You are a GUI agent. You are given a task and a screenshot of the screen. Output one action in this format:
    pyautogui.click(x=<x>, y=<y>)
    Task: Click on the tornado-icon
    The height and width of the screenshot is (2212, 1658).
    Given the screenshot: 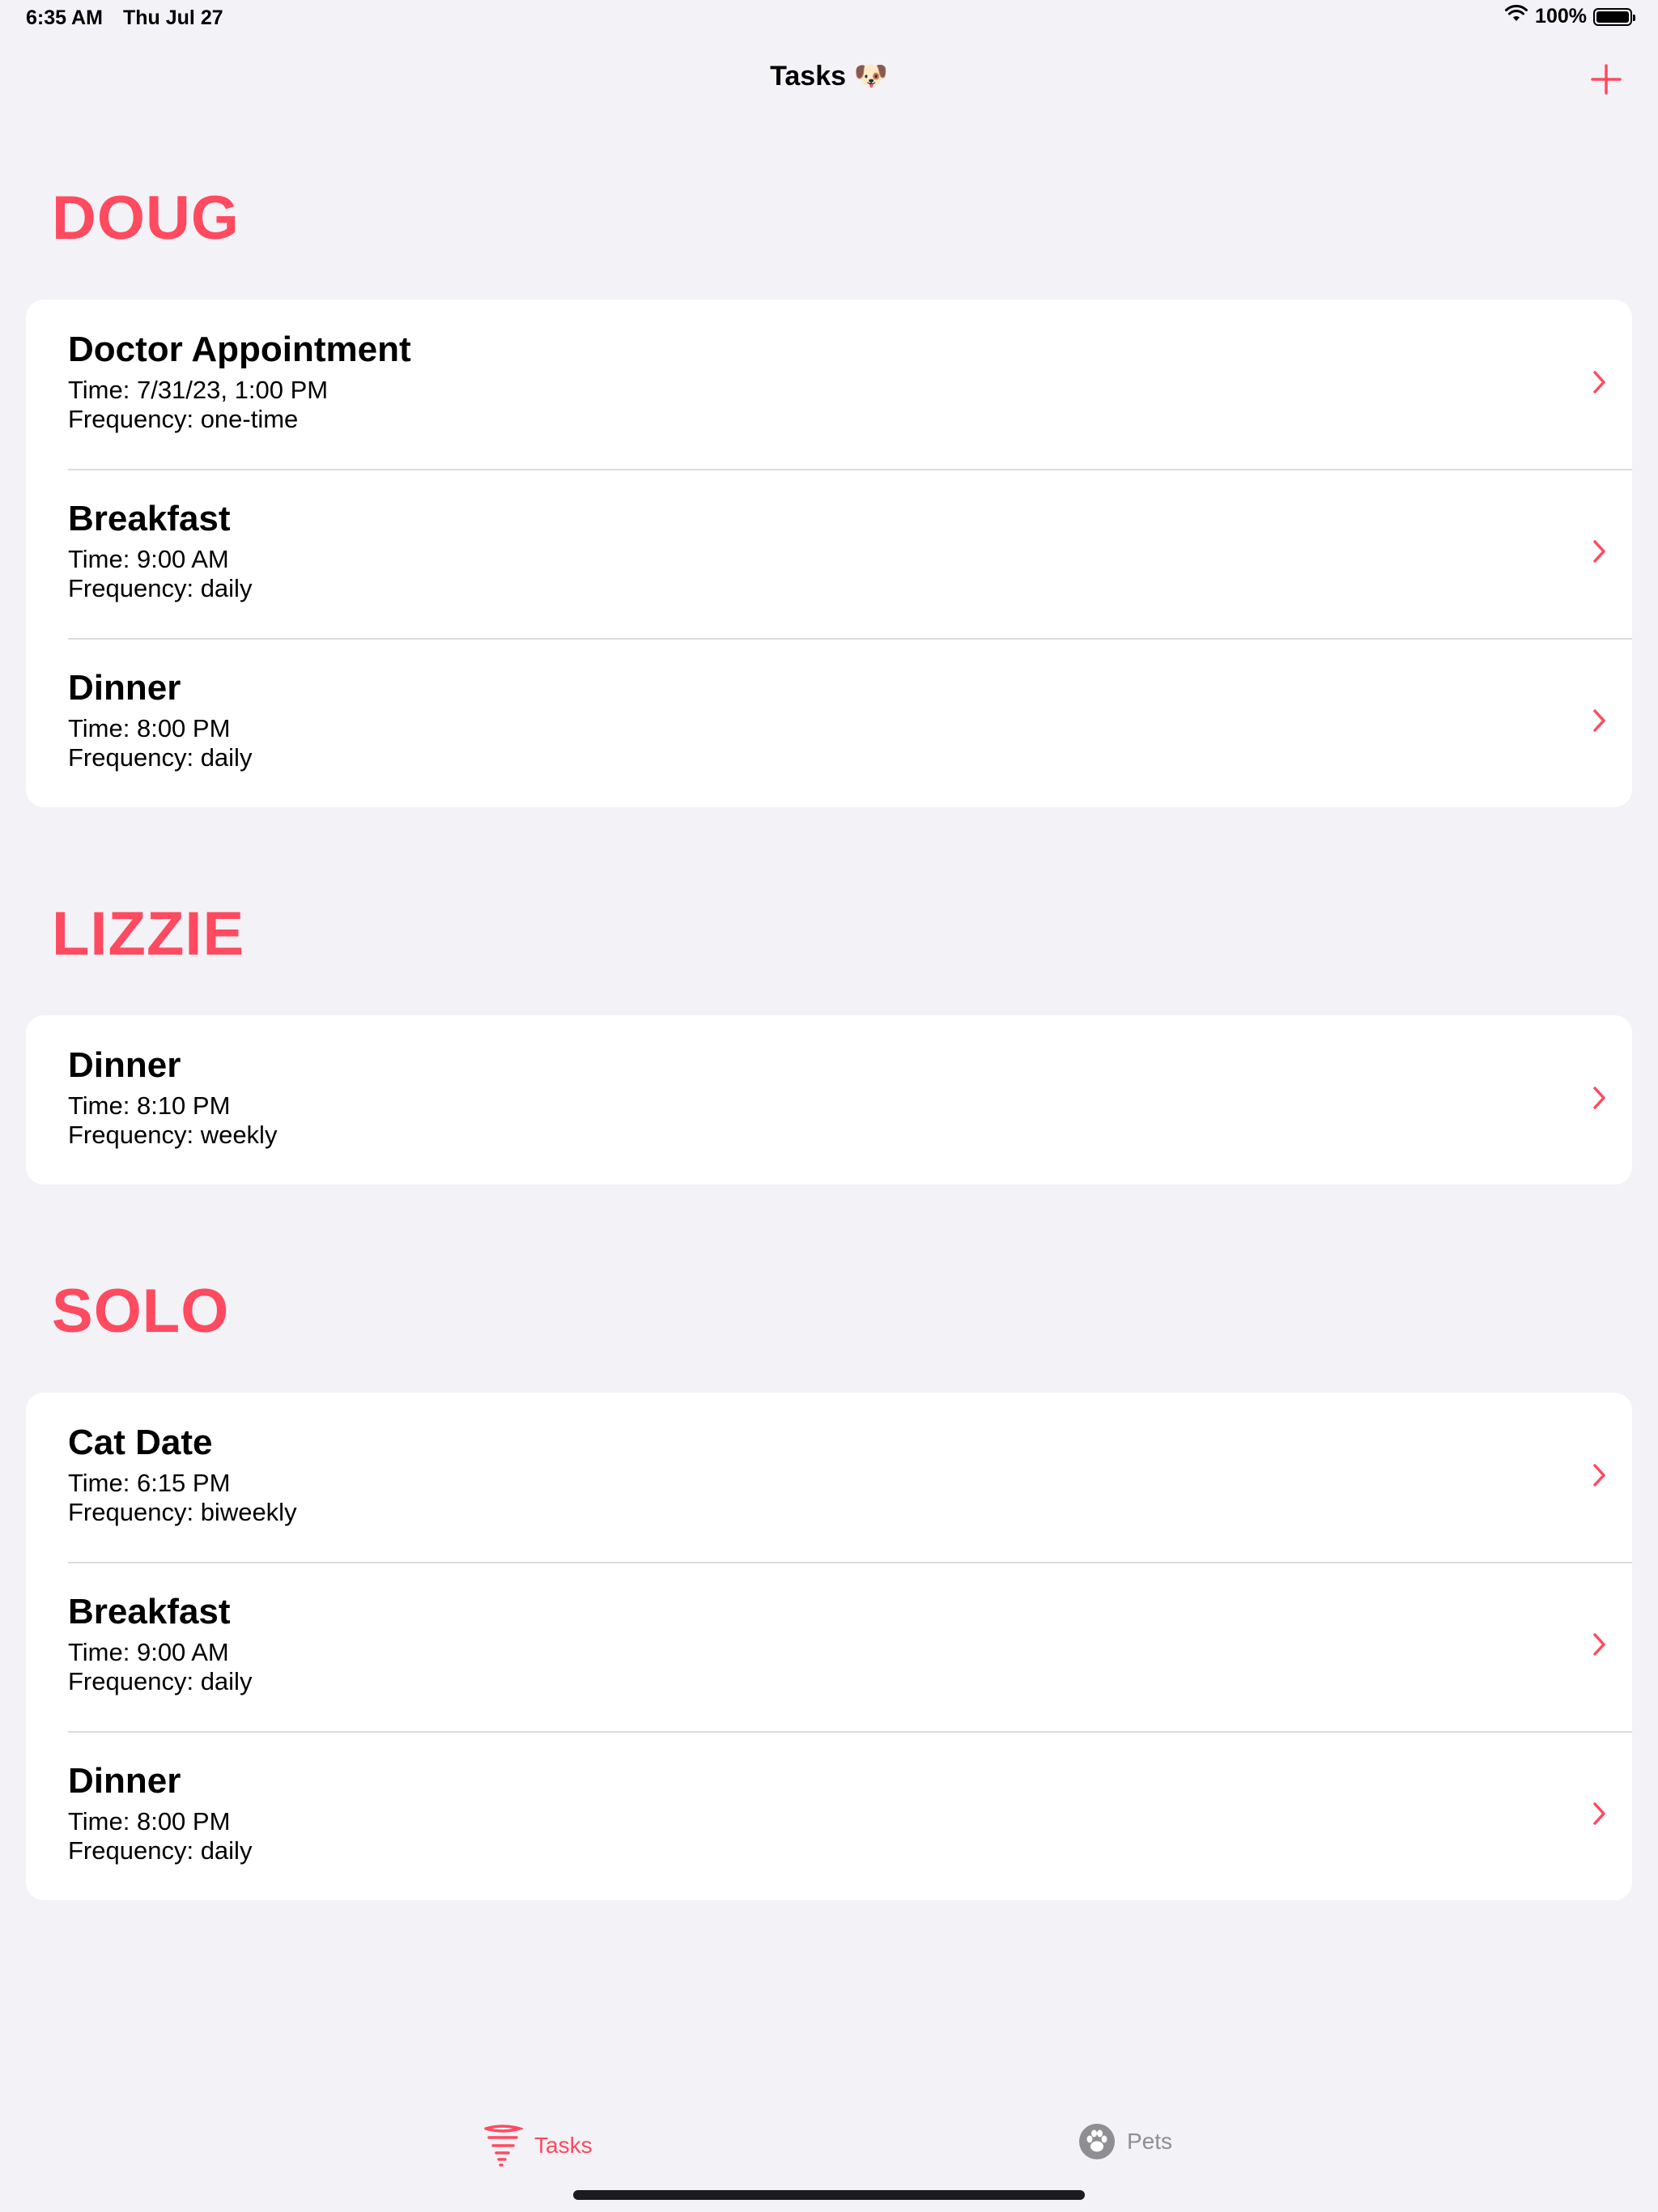 What is the action you would take?
    pyautogui.click(x=503, y=2146)
    